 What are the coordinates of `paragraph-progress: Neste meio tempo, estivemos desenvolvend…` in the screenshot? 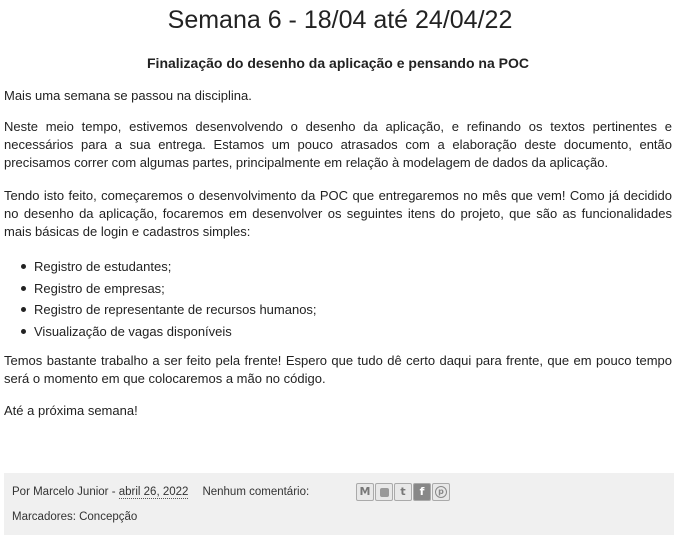 It's located at (338, 144).